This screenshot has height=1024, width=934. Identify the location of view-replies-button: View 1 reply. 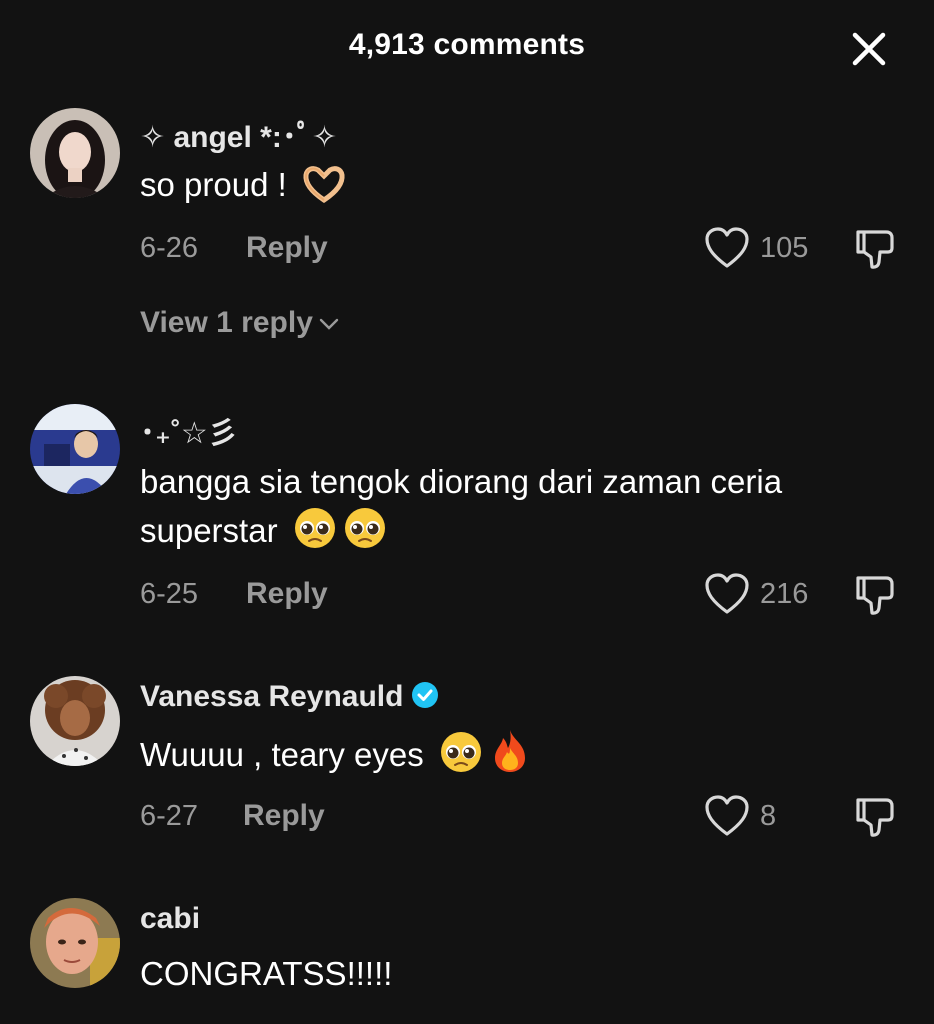
(239, 323).